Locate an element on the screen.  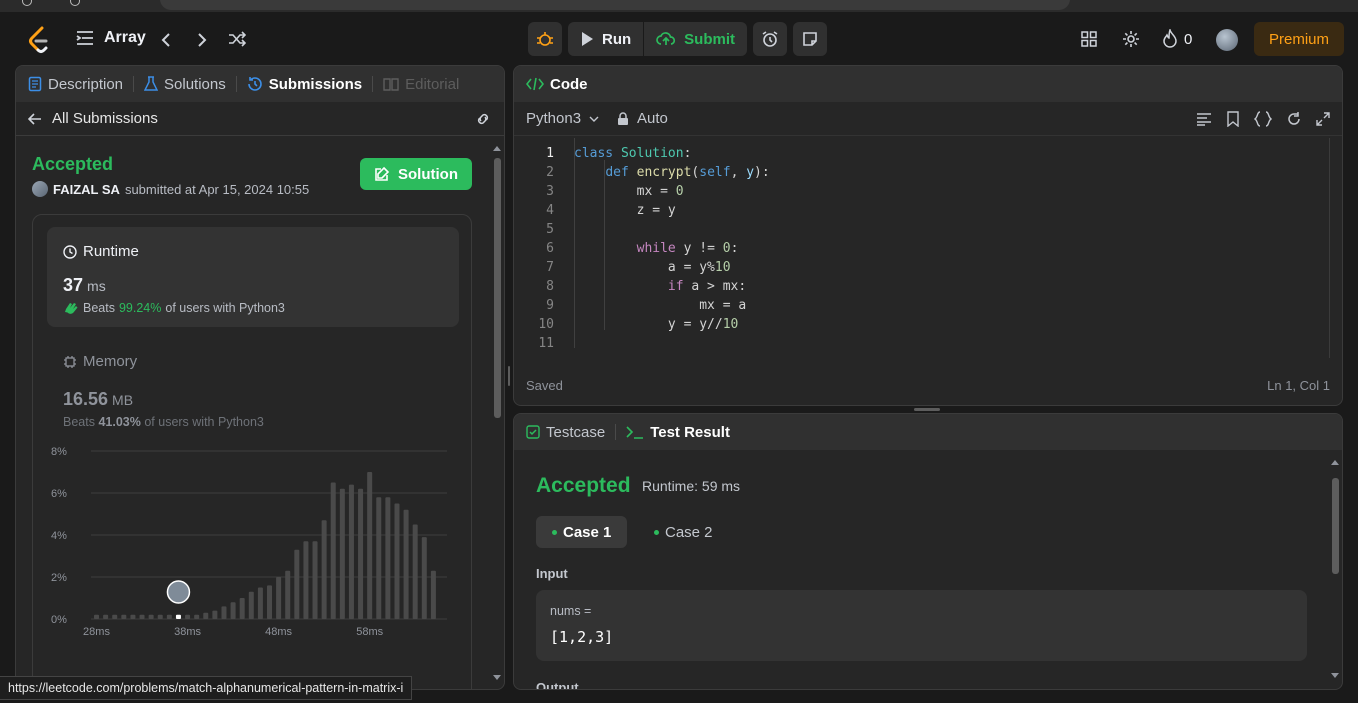
format-lines-icon is located at coordinates (1204, 119).